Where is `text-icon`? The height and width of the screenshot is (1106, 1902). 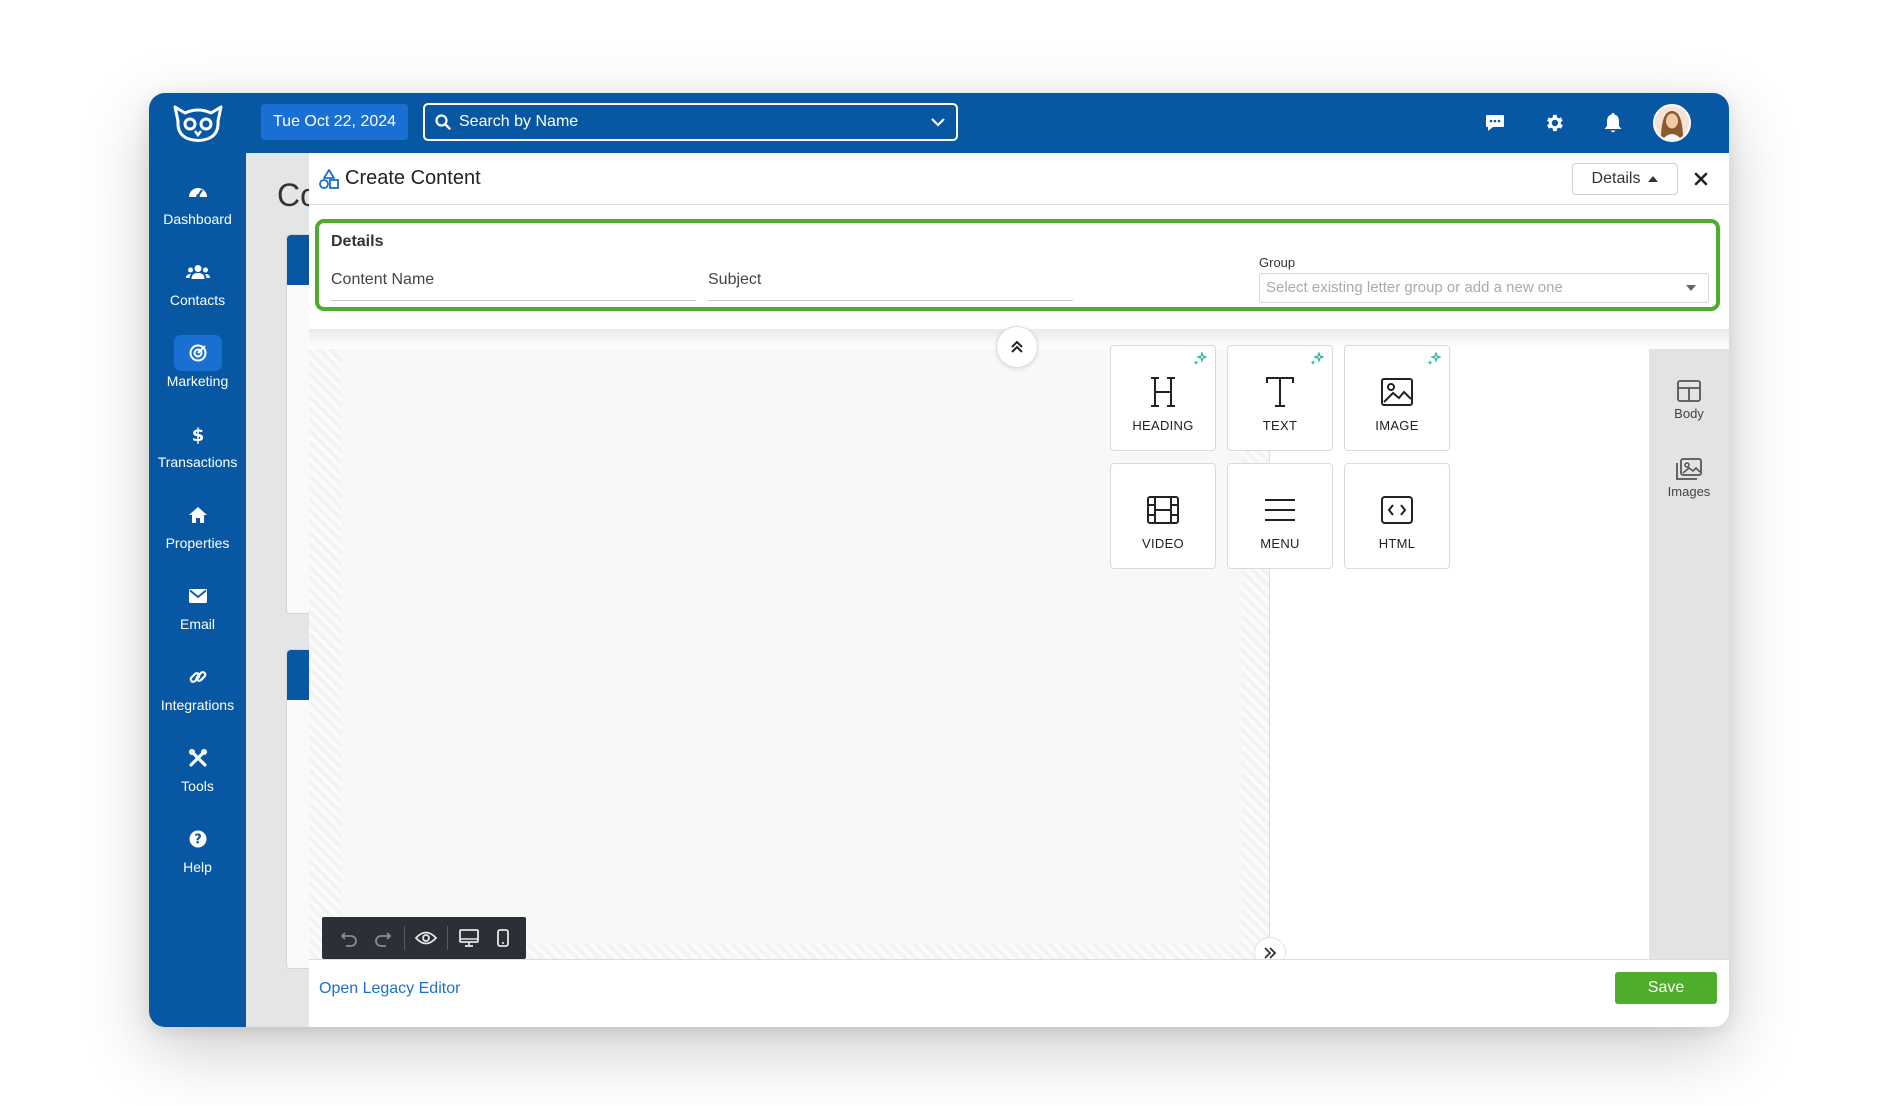
text-icon is located at coordinates (1280, 392).